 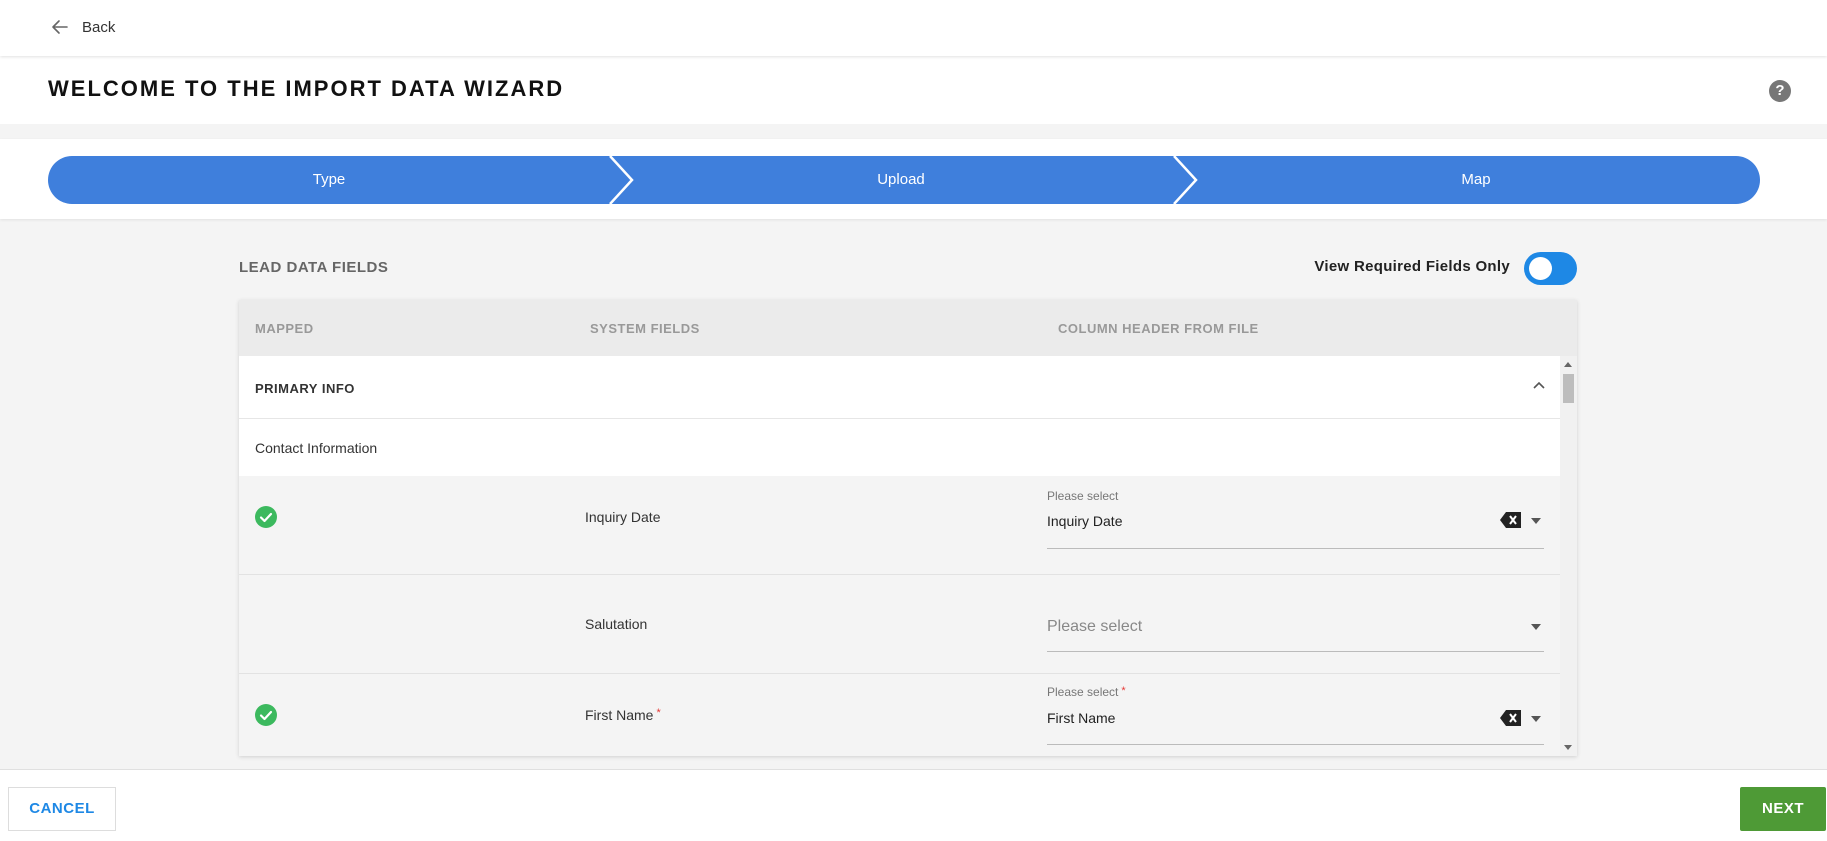 I want to click on wizard-steps: Type Upload Map, so click(x=904, y=180).